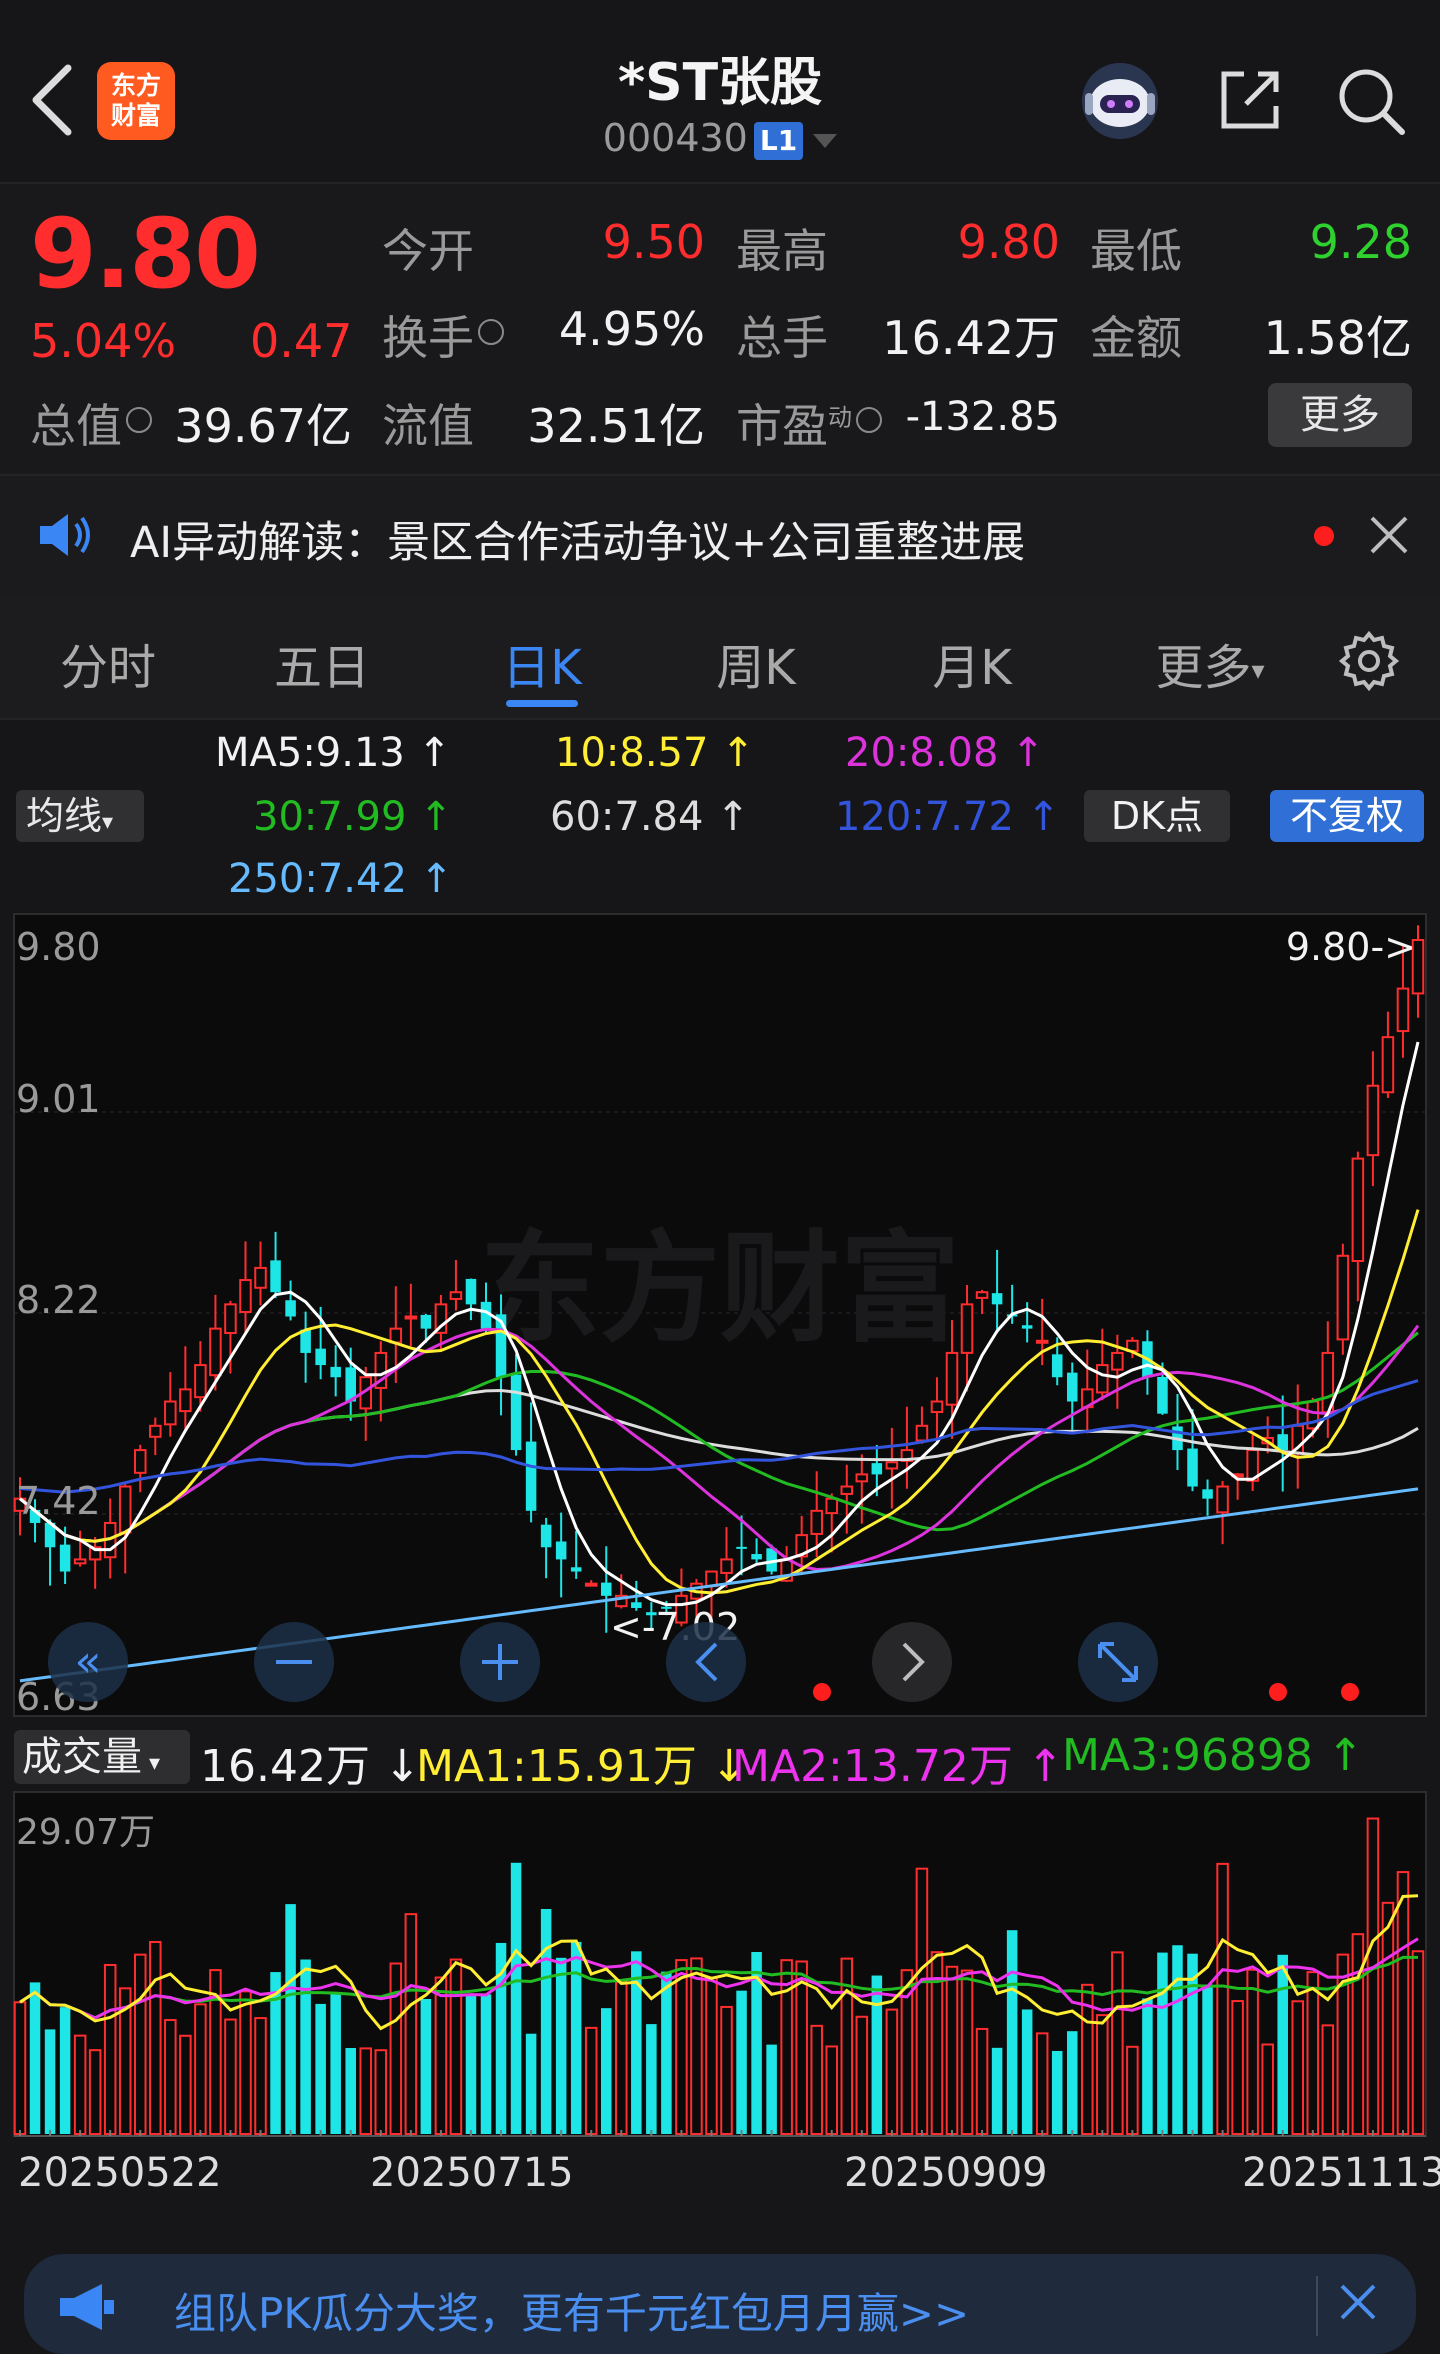  Describe the element at coordinates (1118, 1662) in the screenshot. I see `fullscreen-button` at that location.